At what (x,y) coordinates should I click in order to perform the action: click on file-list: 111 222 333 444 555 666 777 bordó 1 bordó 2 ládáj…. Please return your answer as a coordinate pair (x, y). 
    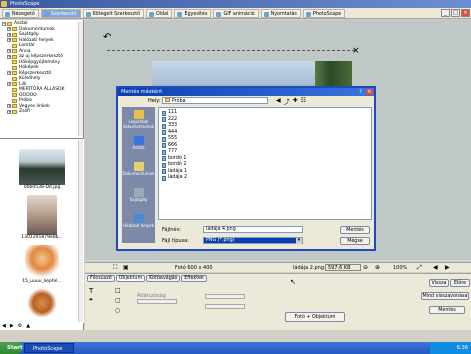
    Looking at the image, I should click on (265, 163).